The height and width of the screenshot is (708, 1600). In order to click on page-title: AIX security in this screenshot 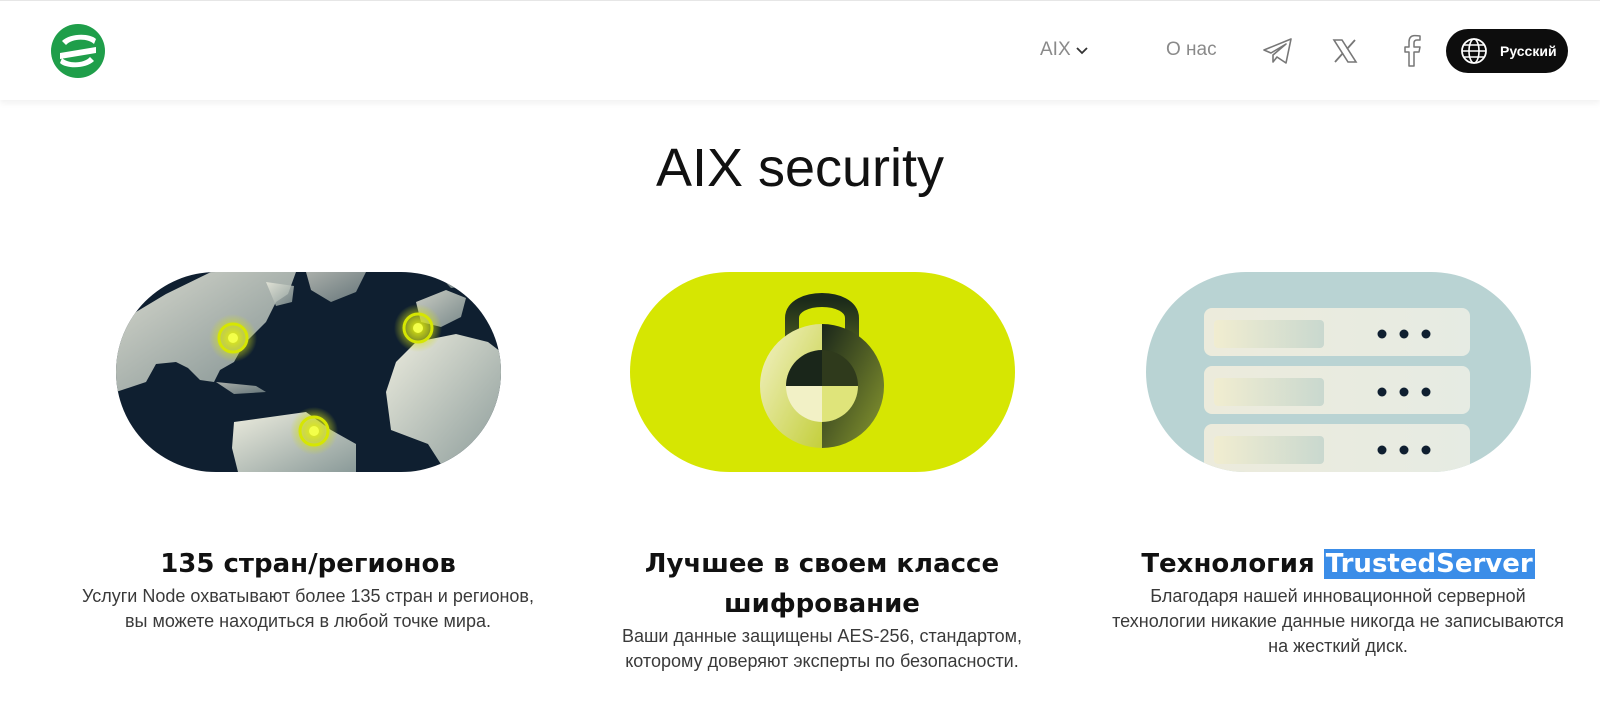, I will do `click(800, 168)`.